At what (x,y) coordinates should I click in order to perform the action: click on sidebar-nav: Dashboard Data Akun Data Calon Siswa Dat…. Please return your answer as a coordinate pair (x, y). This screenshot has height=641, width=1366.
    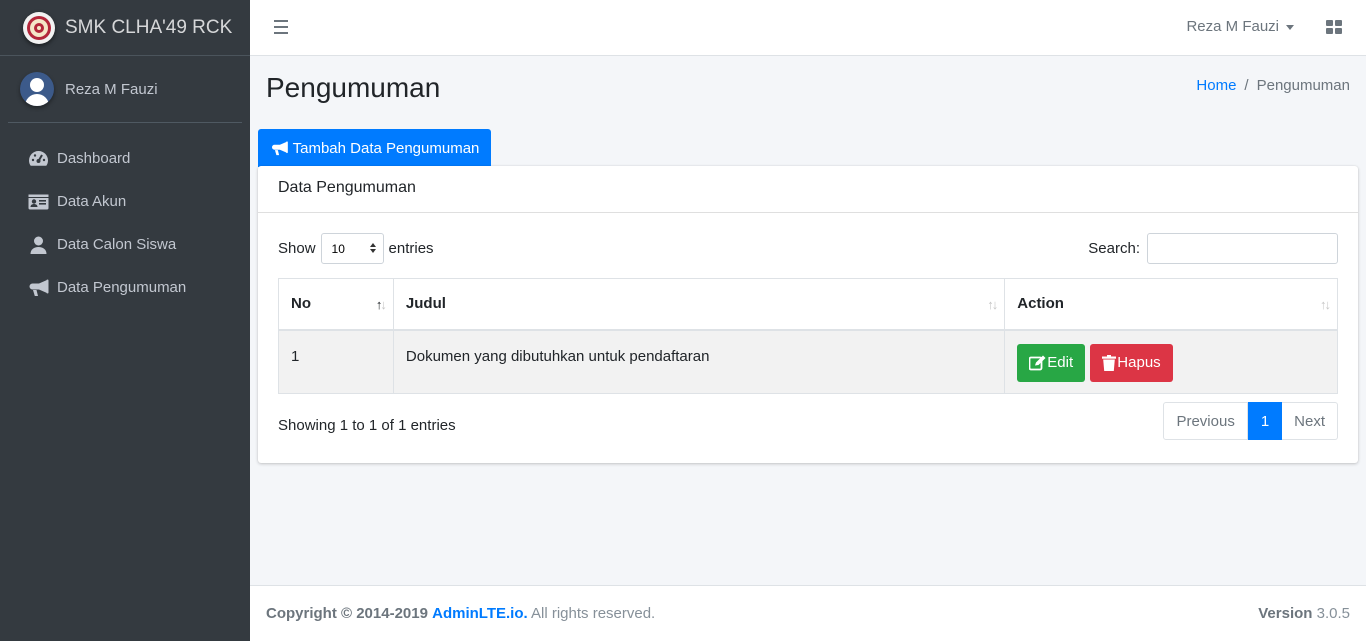
    Looking at the image, I should click on (125, 223).